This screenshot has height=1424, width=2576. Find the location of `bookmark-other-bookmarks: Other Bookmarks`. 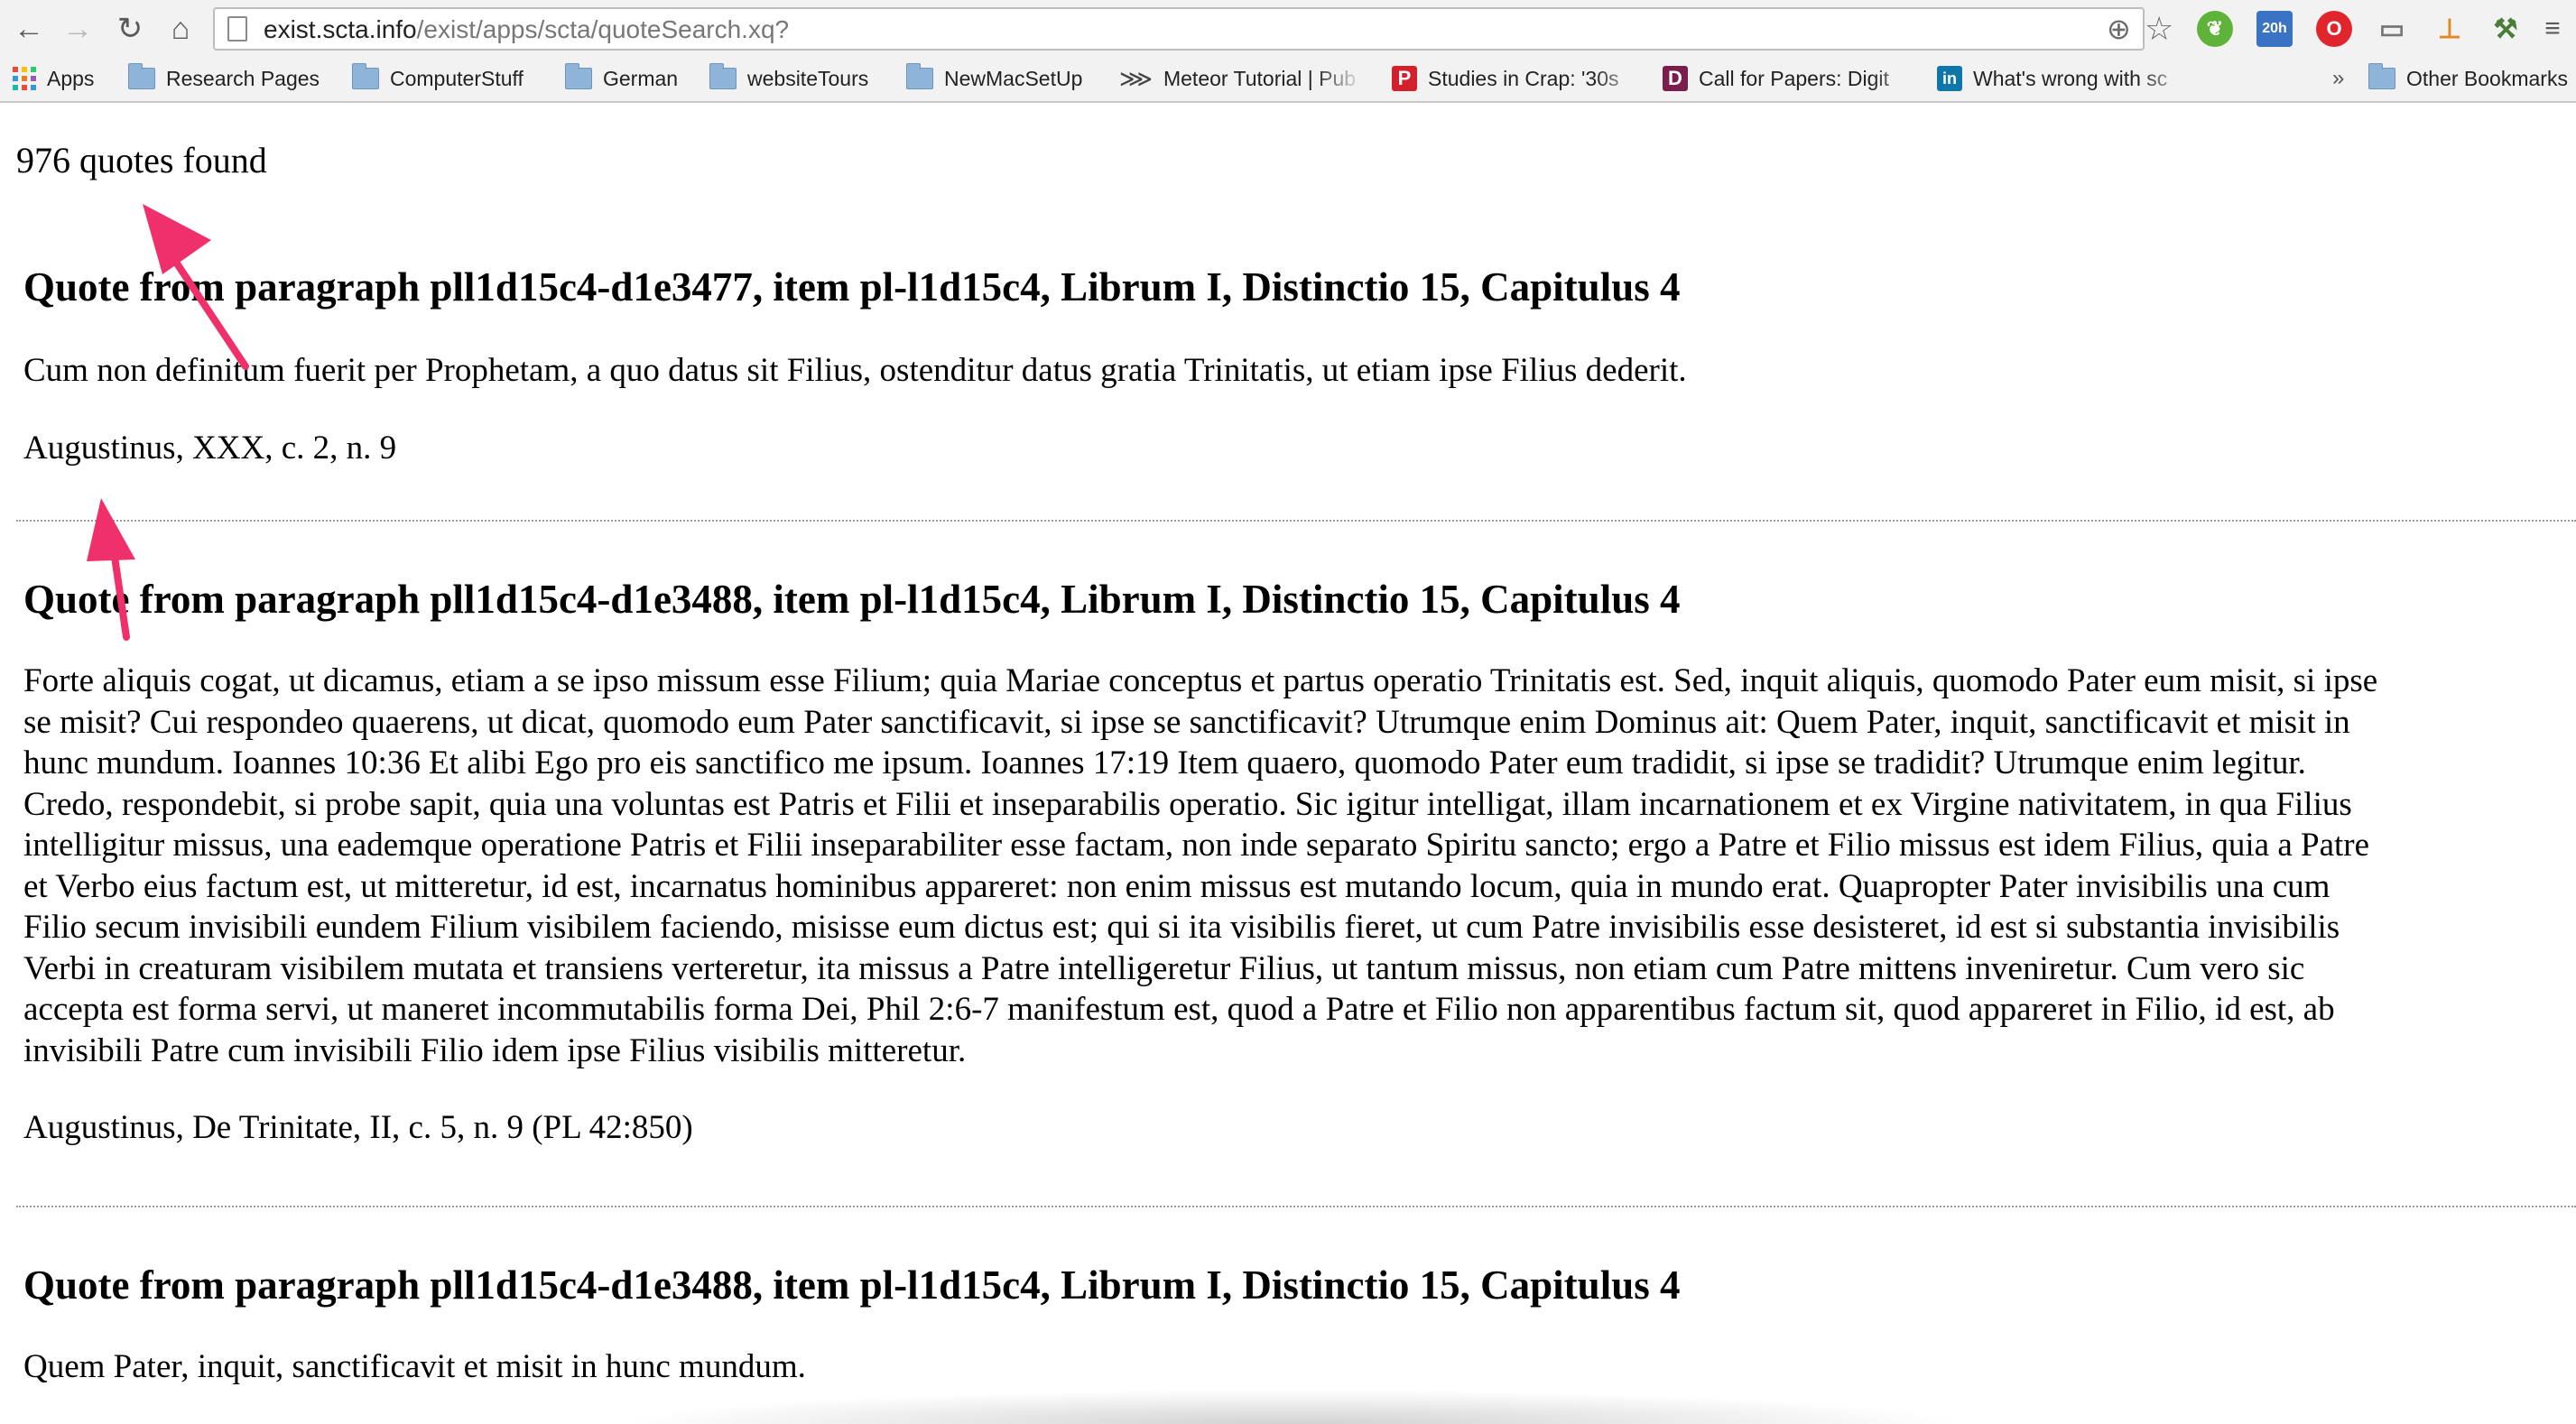

bookmark-other-bookmarks: Other Bookmarks is located at coordinates (2468, 78).